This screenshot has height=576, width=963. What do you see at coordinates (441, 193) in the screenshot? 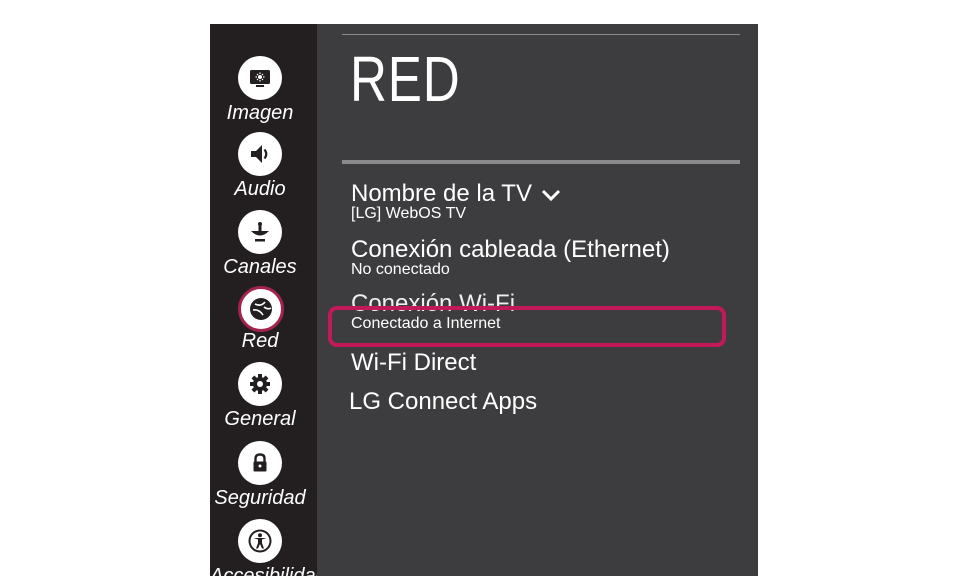
I see `menu-item-label: Nombre de la TV` at bounding box center [441, 193].